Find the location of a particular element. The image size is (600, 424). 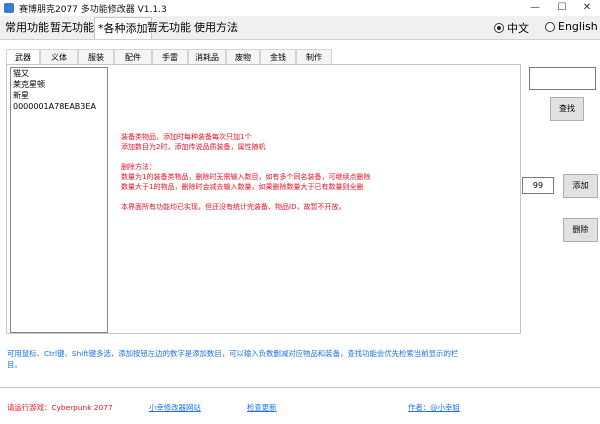

subtab-money: 金钱 is located at coordinates (278, 57).